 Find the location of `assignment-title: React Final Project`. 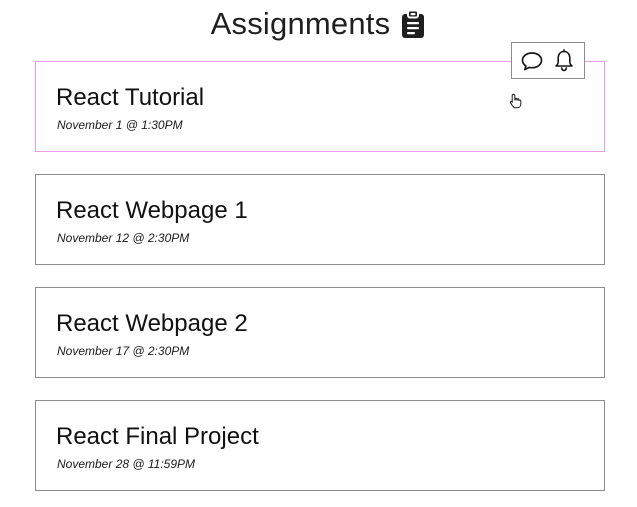

assignment-title: React Final Project is located at coordinates (157, 436).